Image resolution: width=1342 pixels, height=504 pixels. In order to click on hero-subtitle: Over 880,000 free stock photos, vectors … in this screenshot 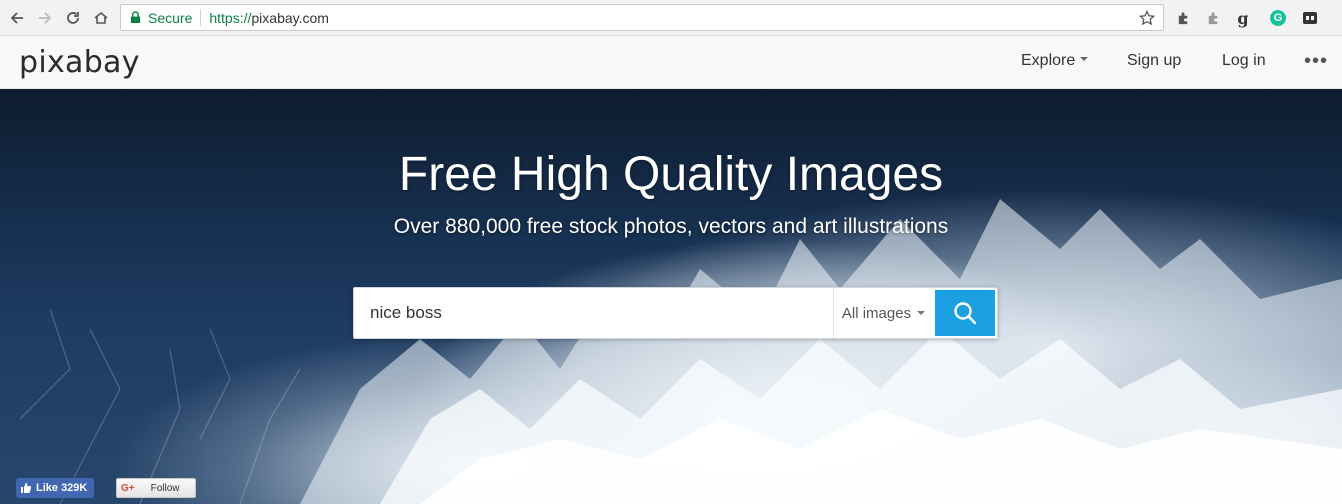, I will do `click(671, 226)`.